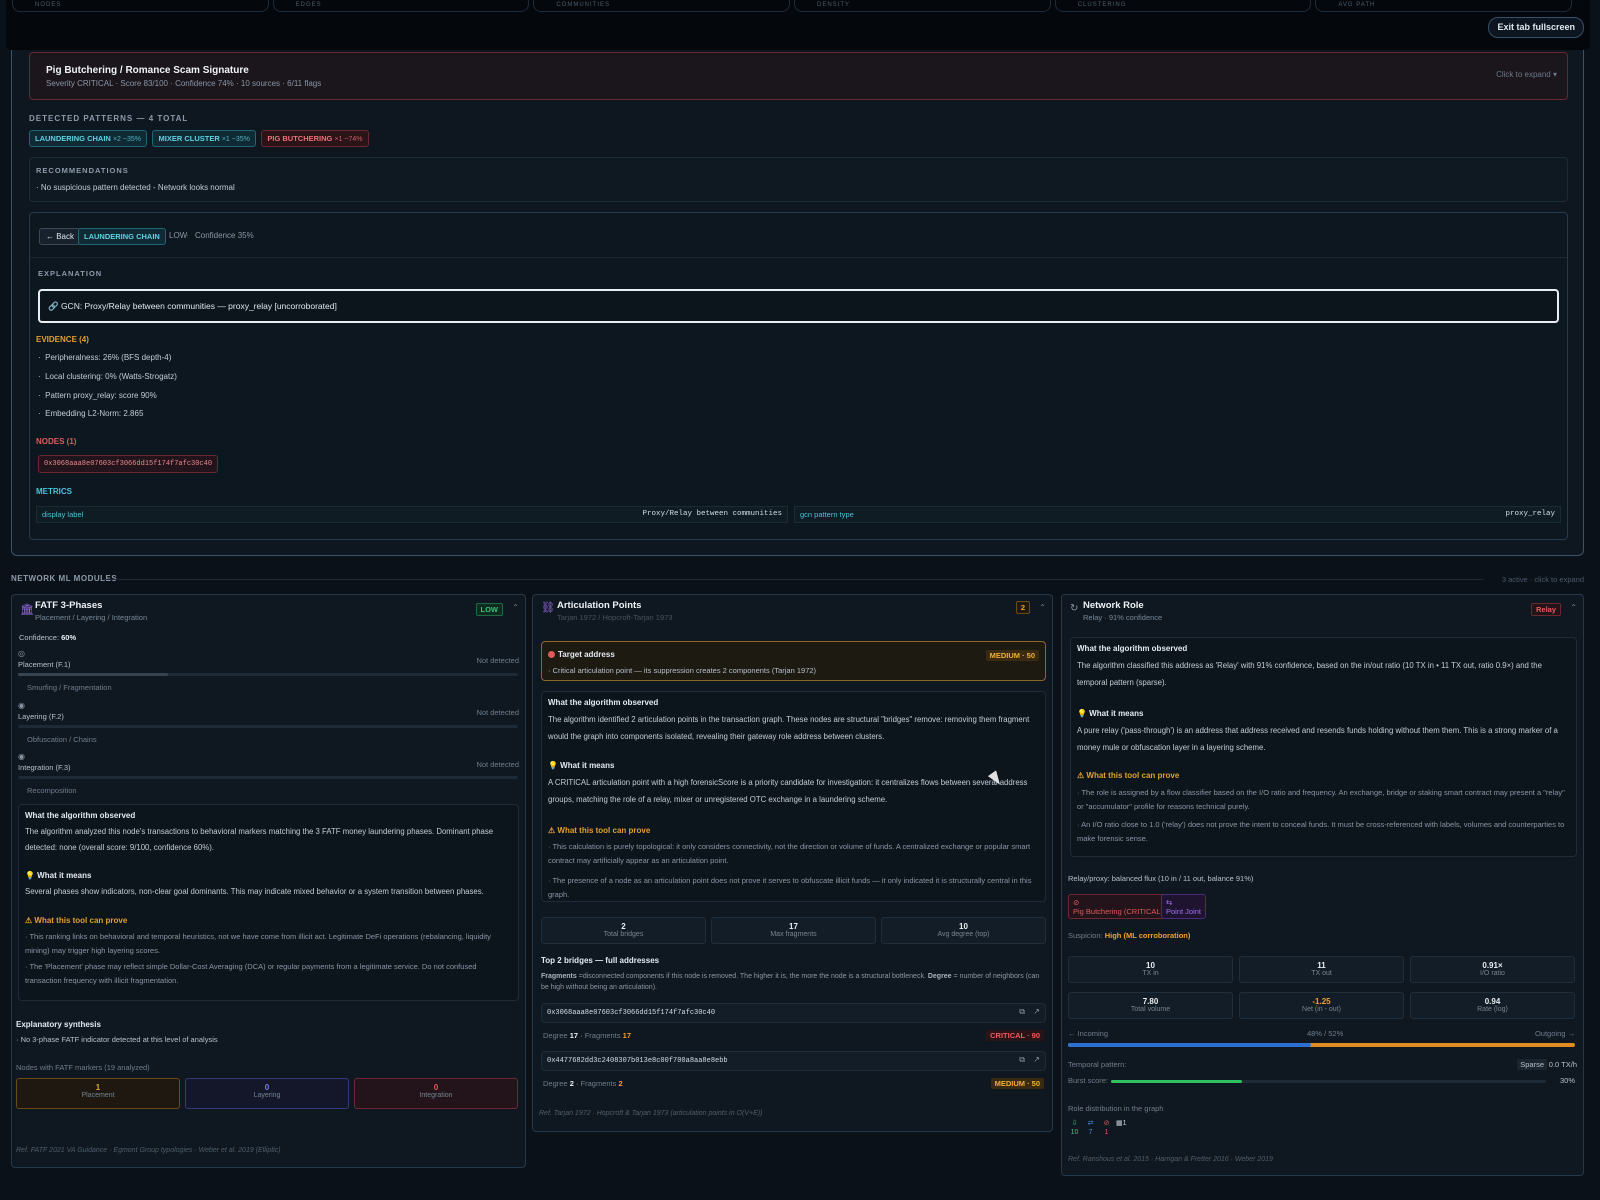  Describe the element at coordinates (827, 514) in the screenshot. I see `metric-key: gcn pattern type` at that location.